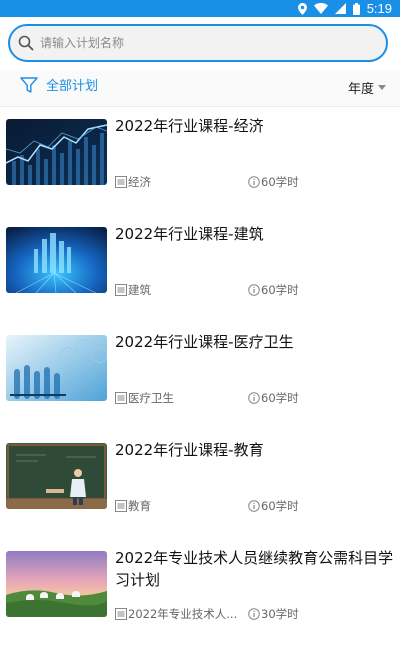 The image size is (400, 651). I want to click on course-title: 2022年行业课程-医疗卫生, so click(204, 342).